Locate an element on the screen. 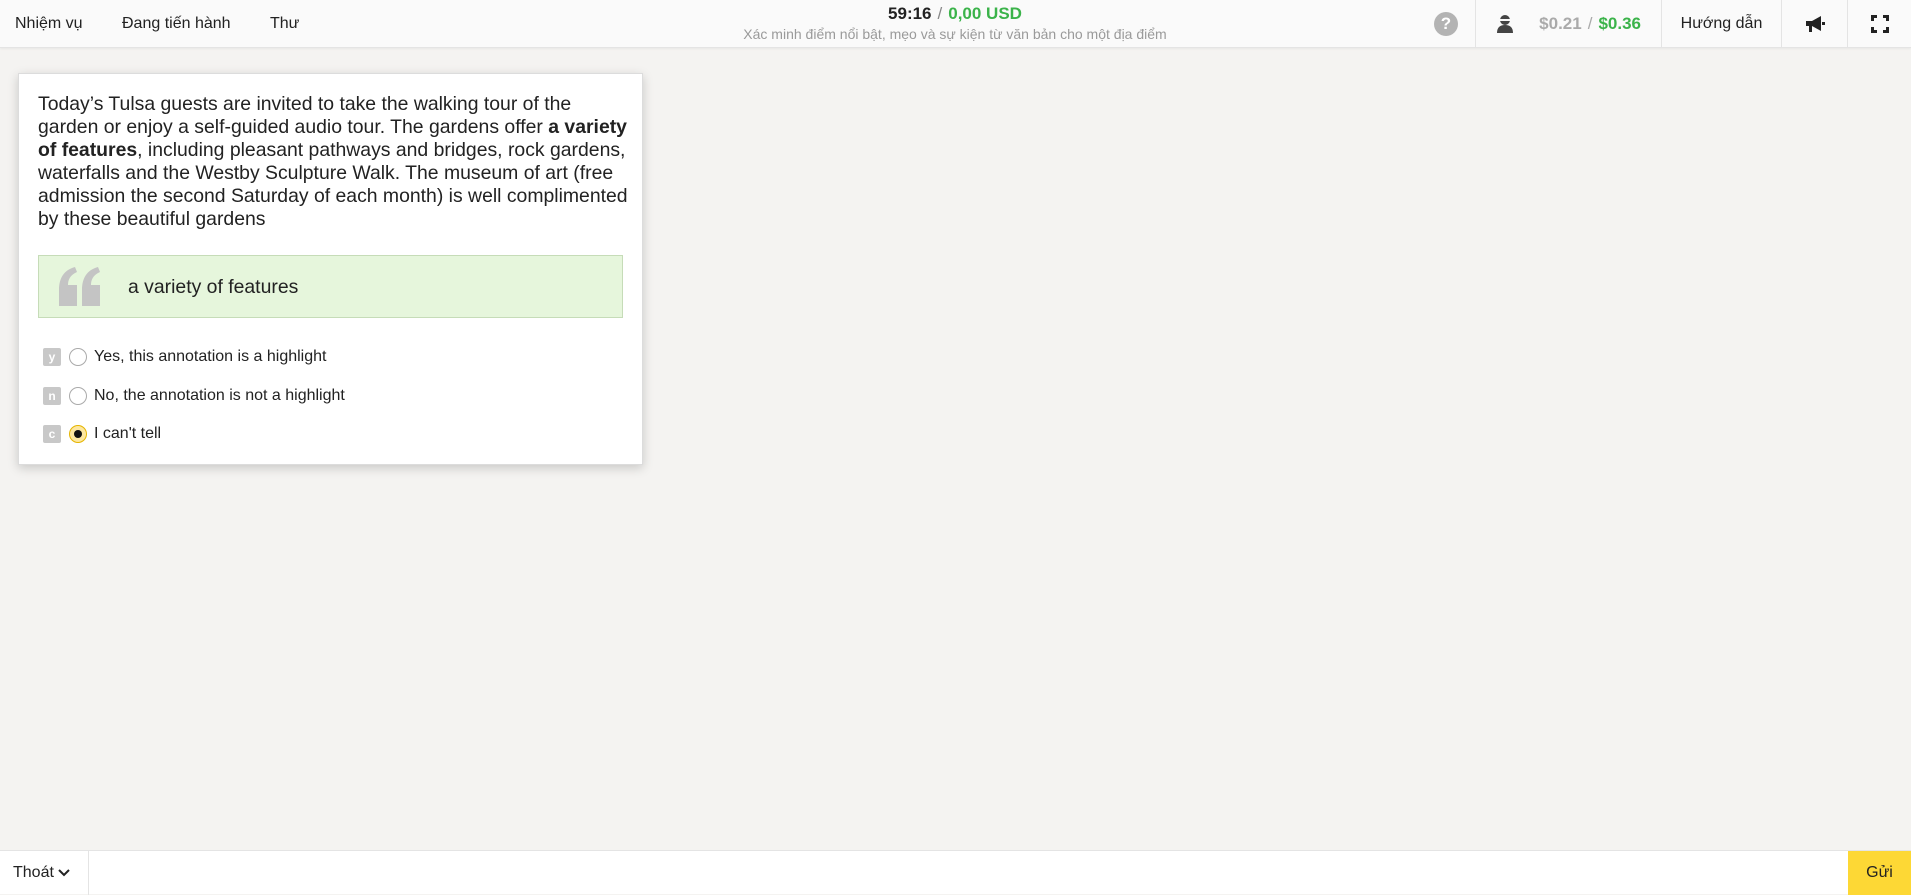 The height and width of the screenshot is (895, 1911). main-nav: Nhiệm vụ Đang tiến hành Thư is located at coordinates (165, 24).